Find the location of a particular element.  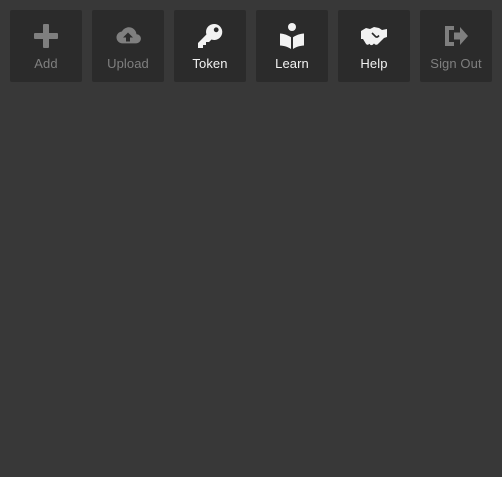

token-button-label: Token is located at coordinates (210, 63).